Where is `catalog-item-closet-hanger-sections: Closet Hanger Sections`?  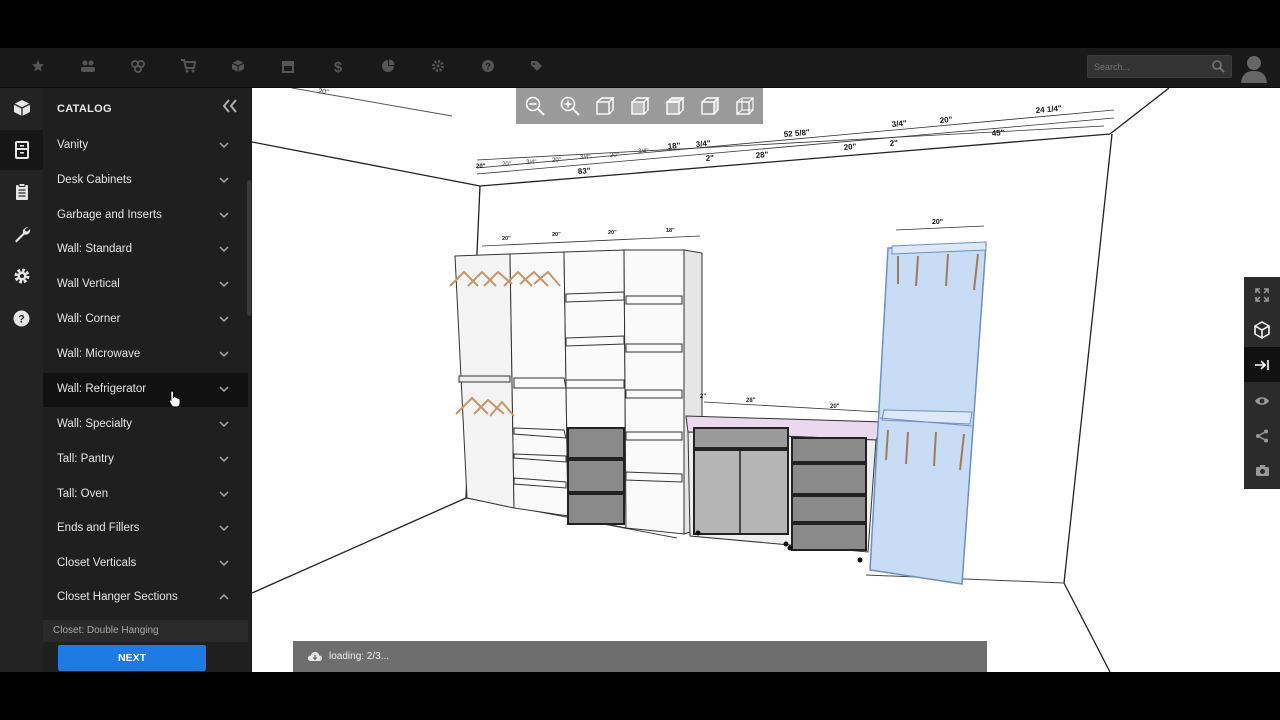 catalog-item-closet-hanger-sections: Closet Hanger Sections is located at coordinates (145, 598).